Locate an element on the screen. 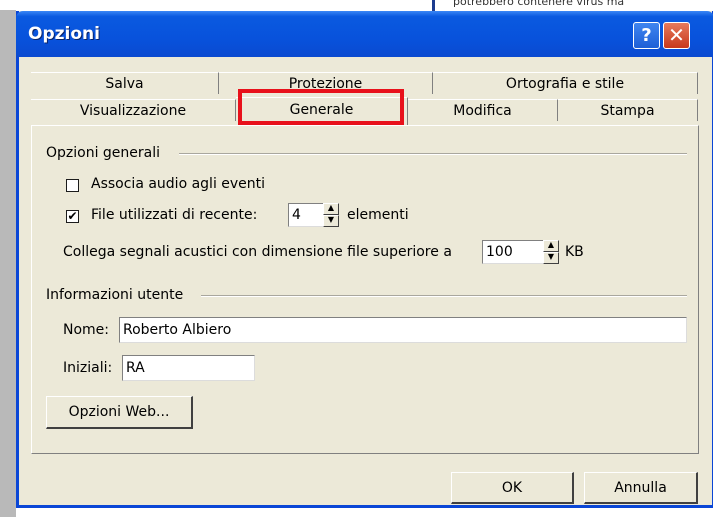 The width and height of the screenshot is (713, 517). recent-files-checkbox: ✔ is located at coordinates (72, 216).